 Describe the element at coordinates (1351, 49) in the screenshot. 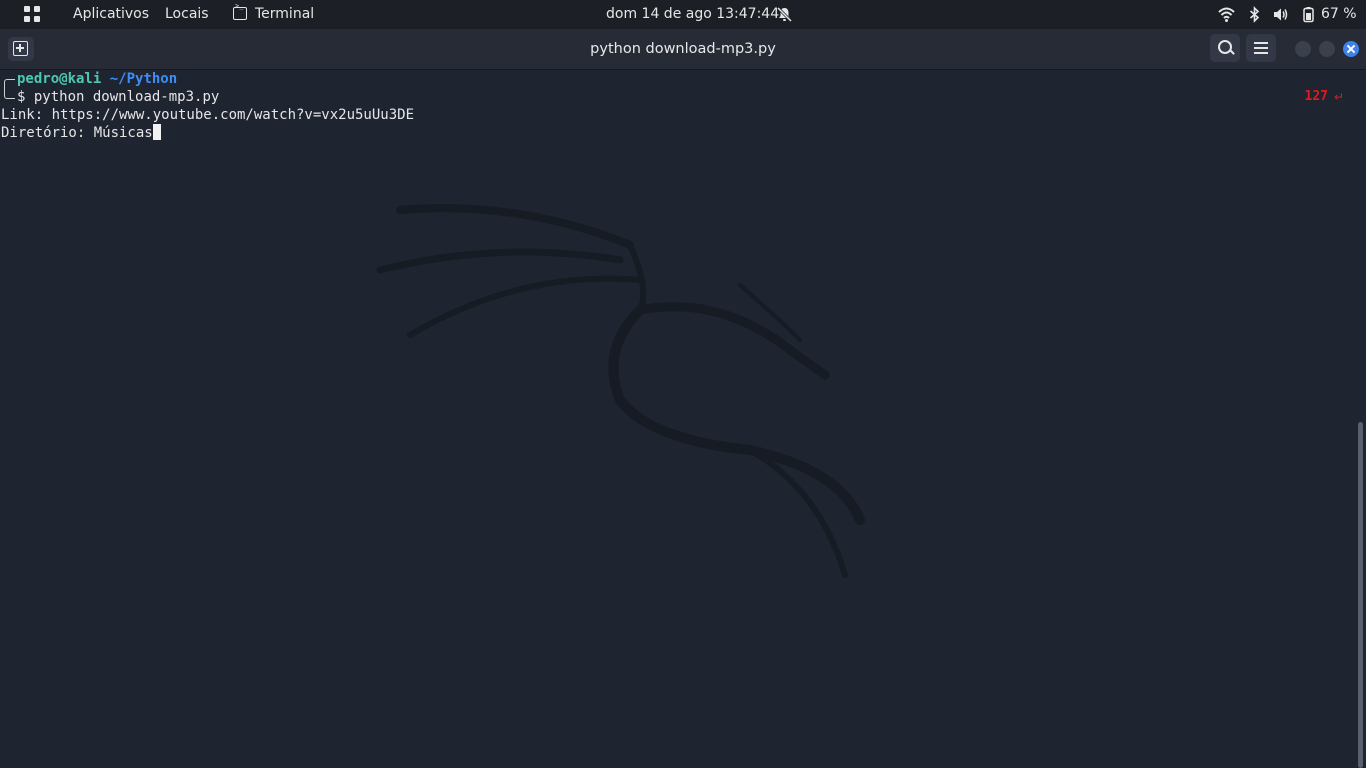

I see `close-button` at that location.